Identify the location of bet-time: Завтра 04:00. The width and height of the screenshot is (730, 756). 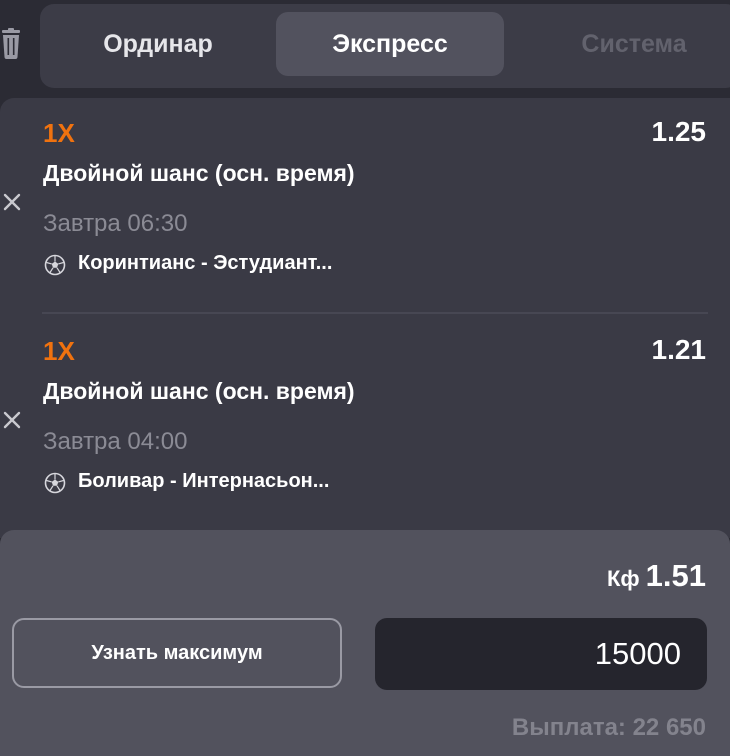
(115, 441).